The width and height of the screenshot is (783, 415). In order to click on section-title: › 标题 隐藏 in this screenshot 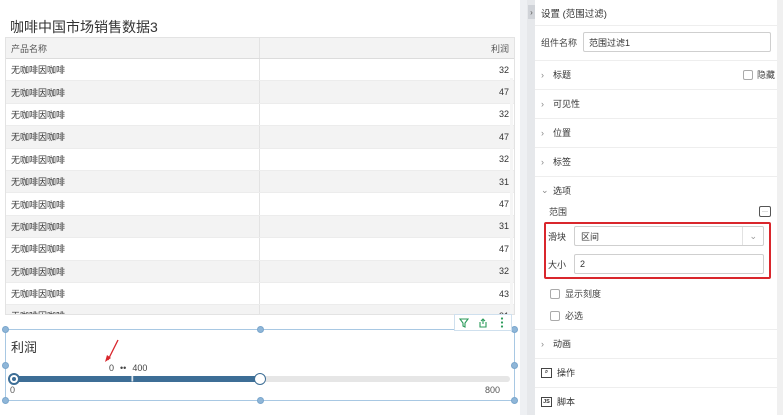, I will do `click(659, 74)`.